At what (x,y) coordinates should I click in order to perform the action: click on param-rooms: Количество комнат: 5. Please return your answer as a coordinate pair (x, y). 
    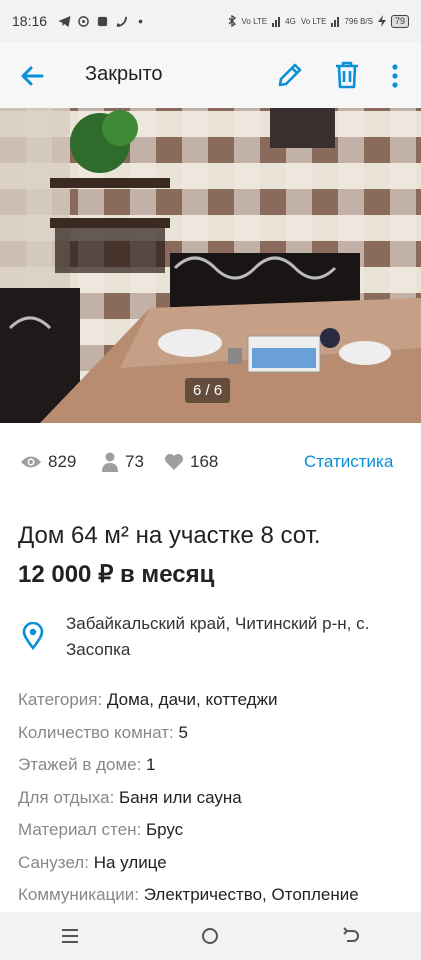
    Looking at the image, I should click on (218, 738).